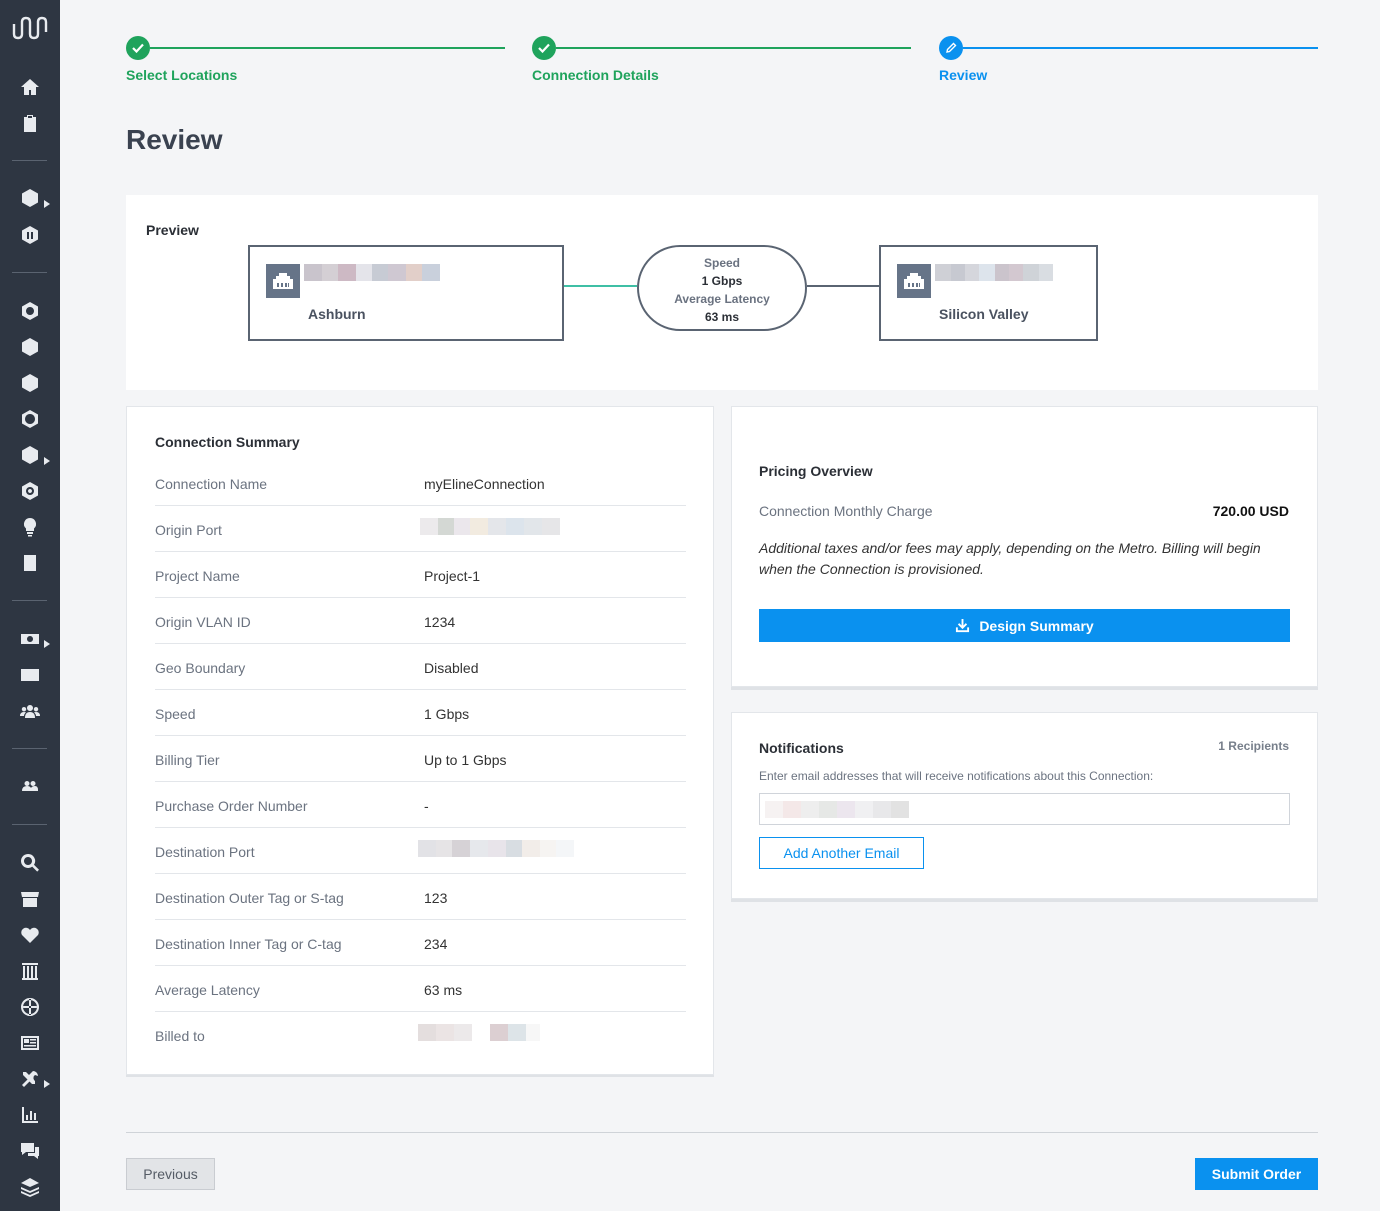 This screenshot has width=1380, height=1211. What do you see at coordinates (988, 293) in the screenshot?
I see `destination-location-box: Silicon Valley` at bounding box center [988, 293].